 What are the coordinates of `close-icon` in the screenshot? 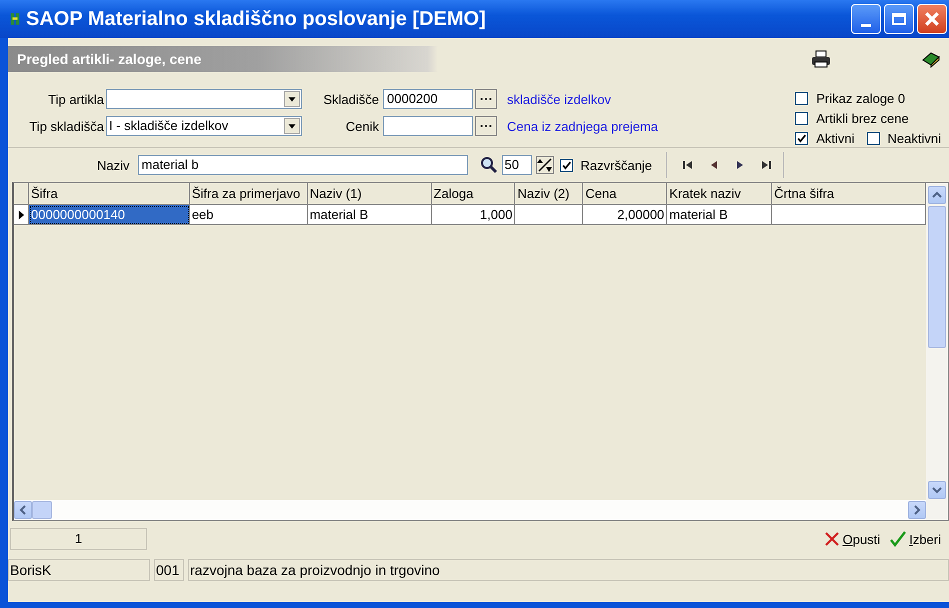 It's located at (932, 19).